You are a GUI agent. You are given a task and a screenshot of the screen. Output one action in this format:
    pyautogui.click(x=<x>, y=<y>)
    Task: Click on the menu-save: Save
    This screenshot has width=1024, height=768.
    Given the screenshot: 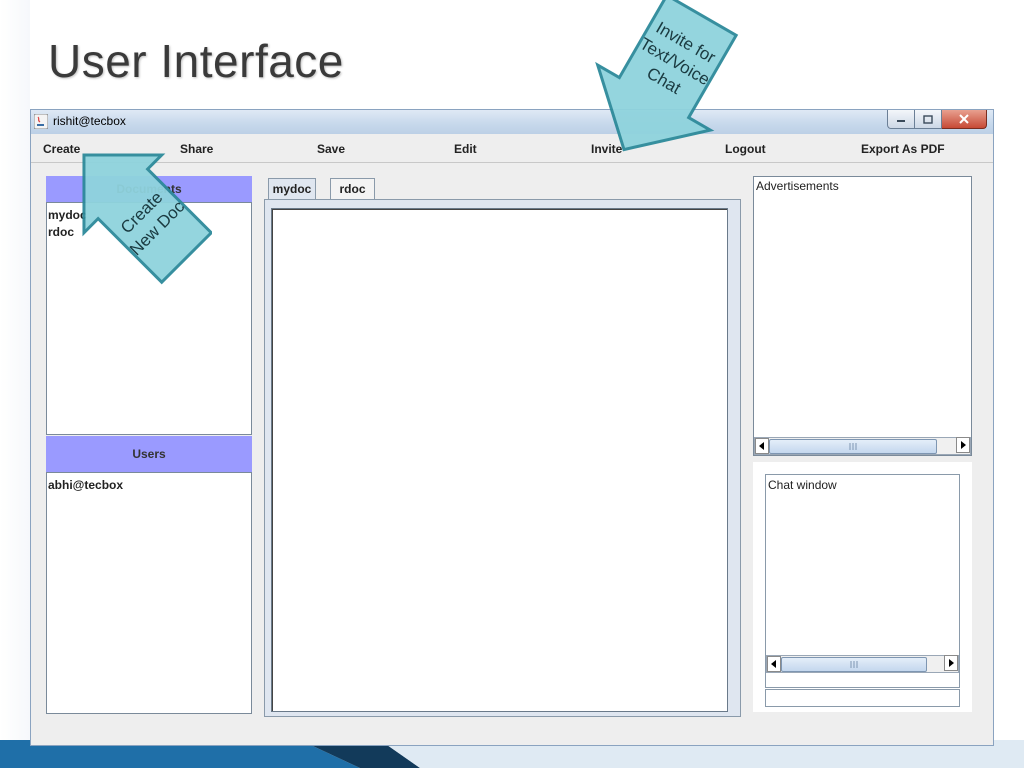 What is the action you would take?
    pyautogui.click(x=331, y=149)
    